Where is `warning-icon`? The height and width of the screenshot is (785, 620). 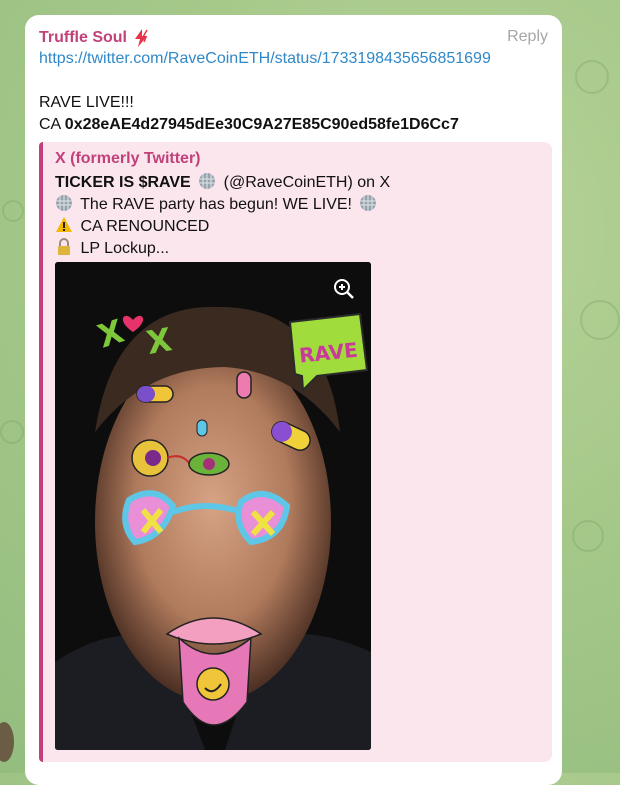 warning-icon is located at coordinates (64, 224).